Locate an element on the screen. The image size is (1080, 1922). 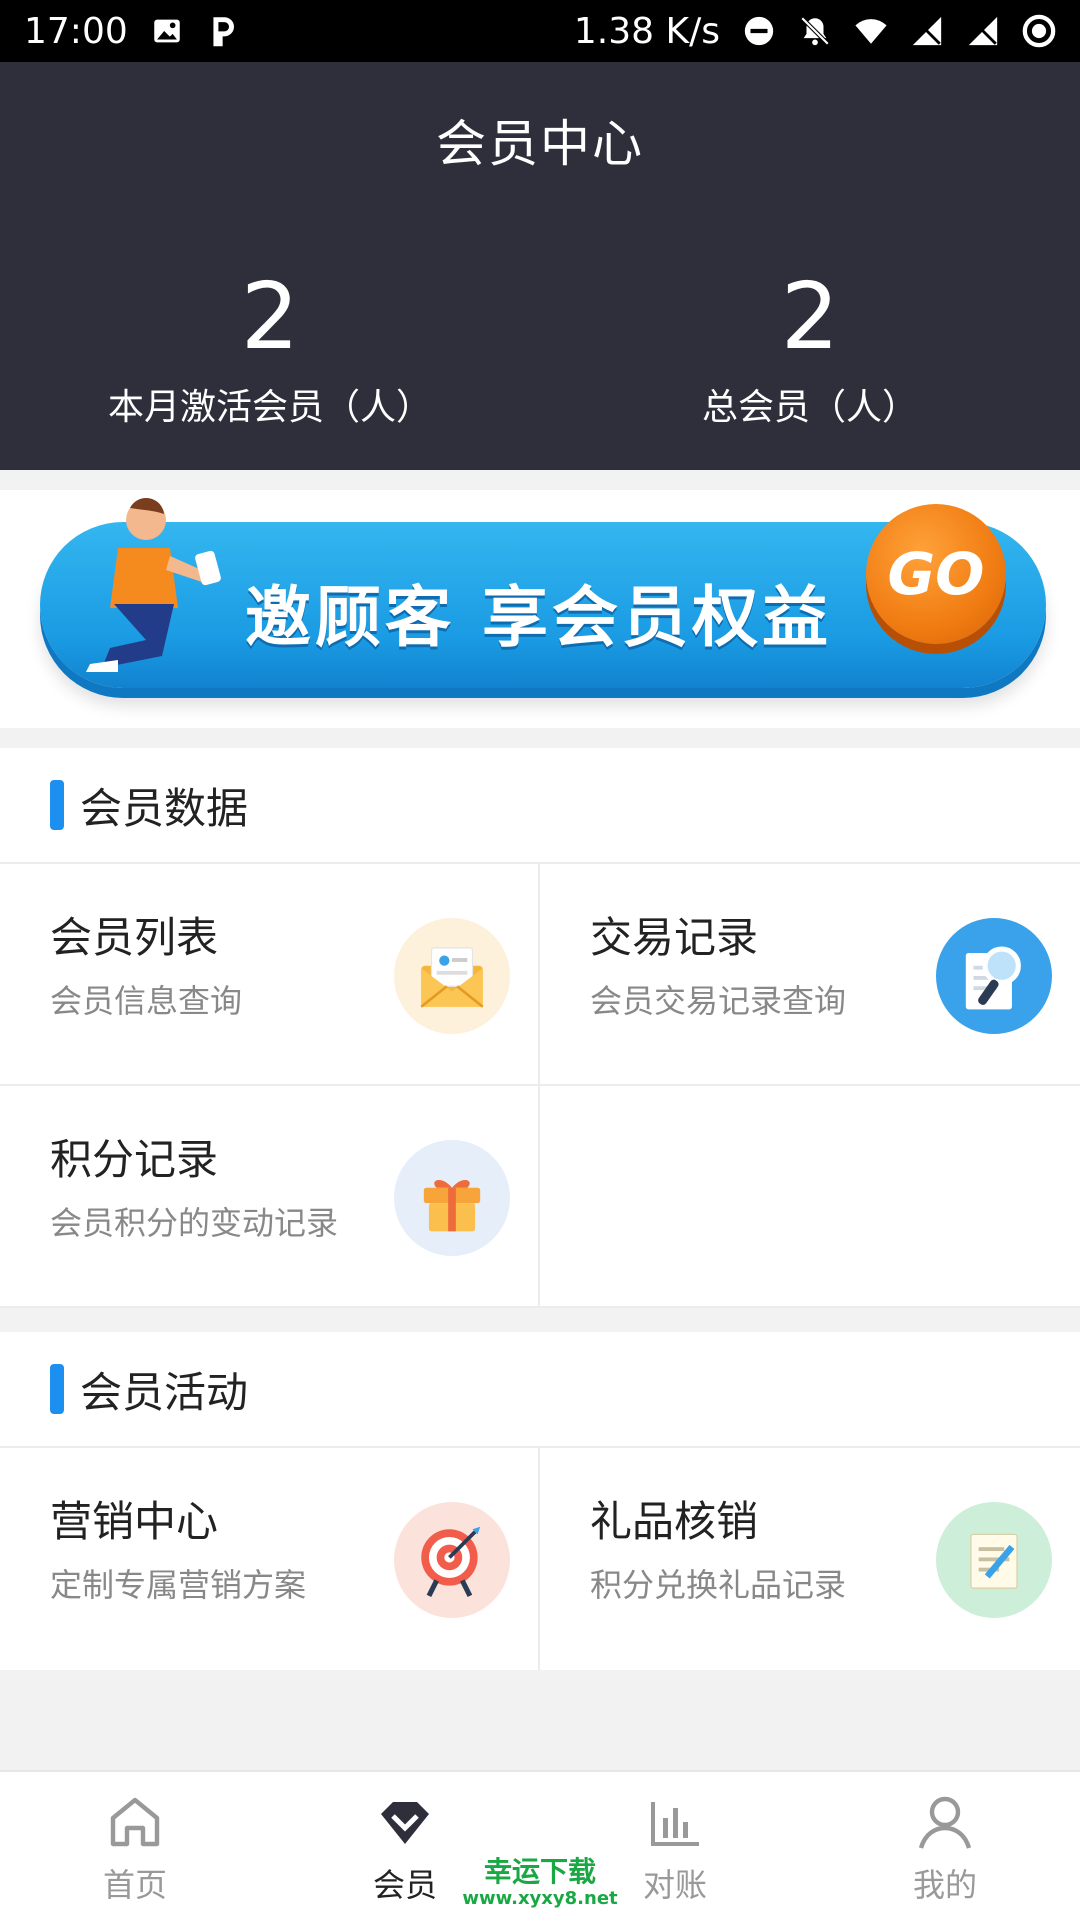
card-subtitle: 积分兑换礼品记录 is located at coordinates (718, 1585).